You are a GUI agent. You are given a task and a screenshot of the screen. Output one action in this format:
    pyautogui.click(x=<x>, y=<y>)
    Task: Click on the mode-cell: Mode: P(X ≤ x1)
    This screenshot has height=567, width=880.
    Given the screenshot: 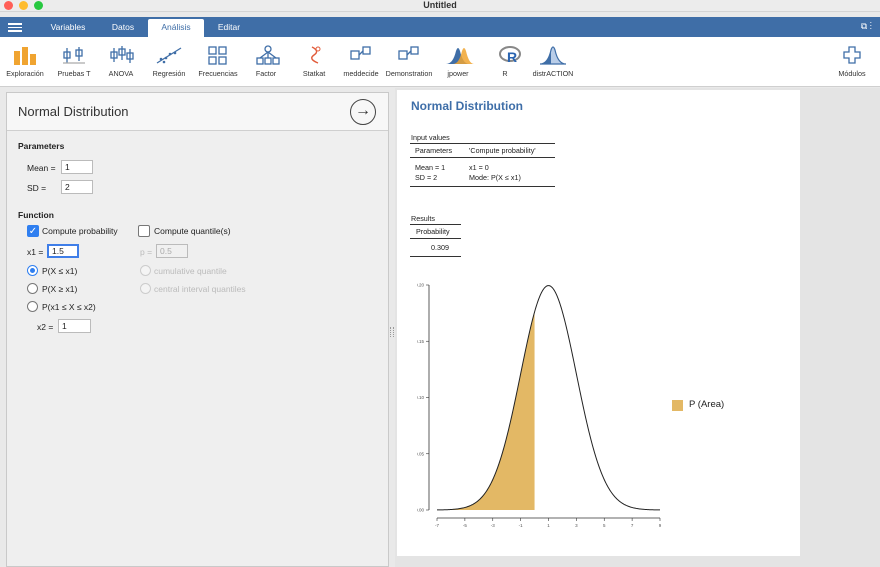 What is the action you would take?
    pyautogui.click(x=495, y=177)
    